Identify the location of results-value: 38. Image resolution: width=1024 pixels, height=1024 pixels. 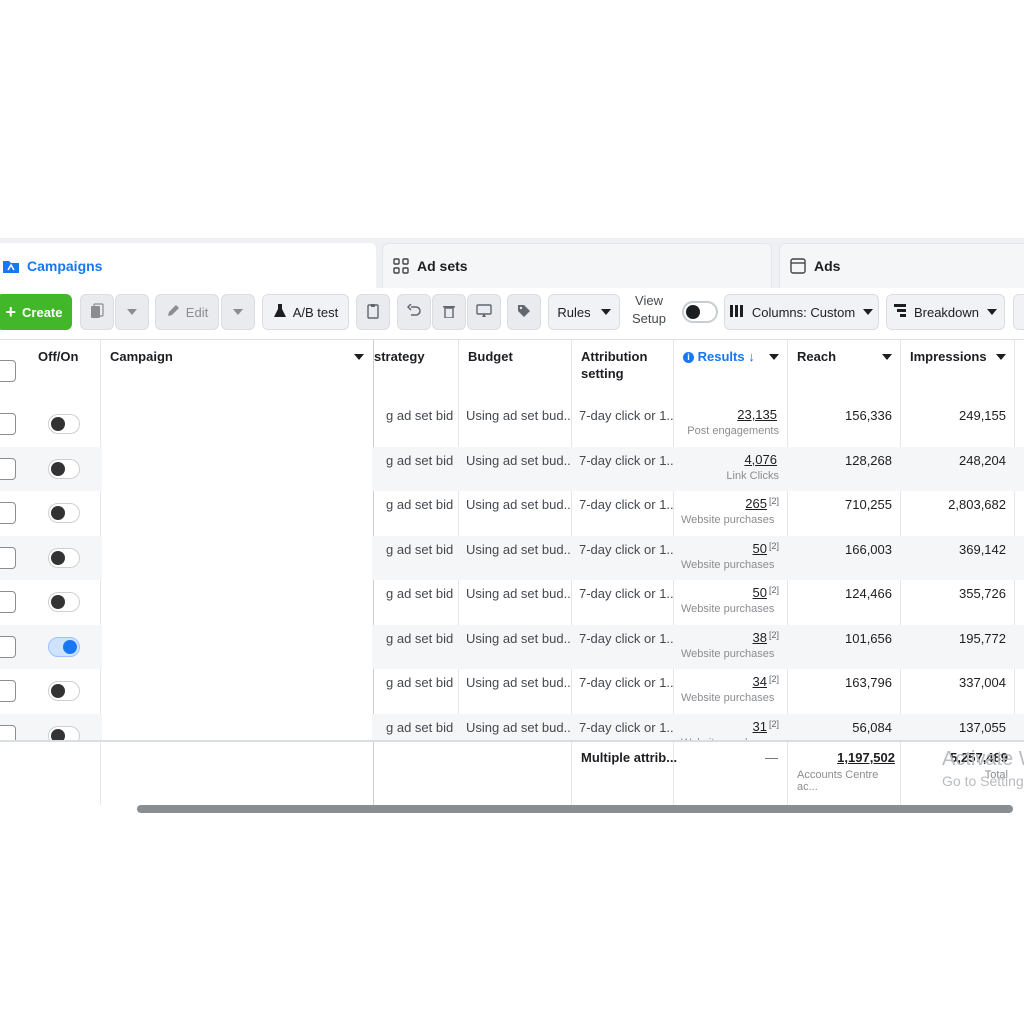
(760, 637).